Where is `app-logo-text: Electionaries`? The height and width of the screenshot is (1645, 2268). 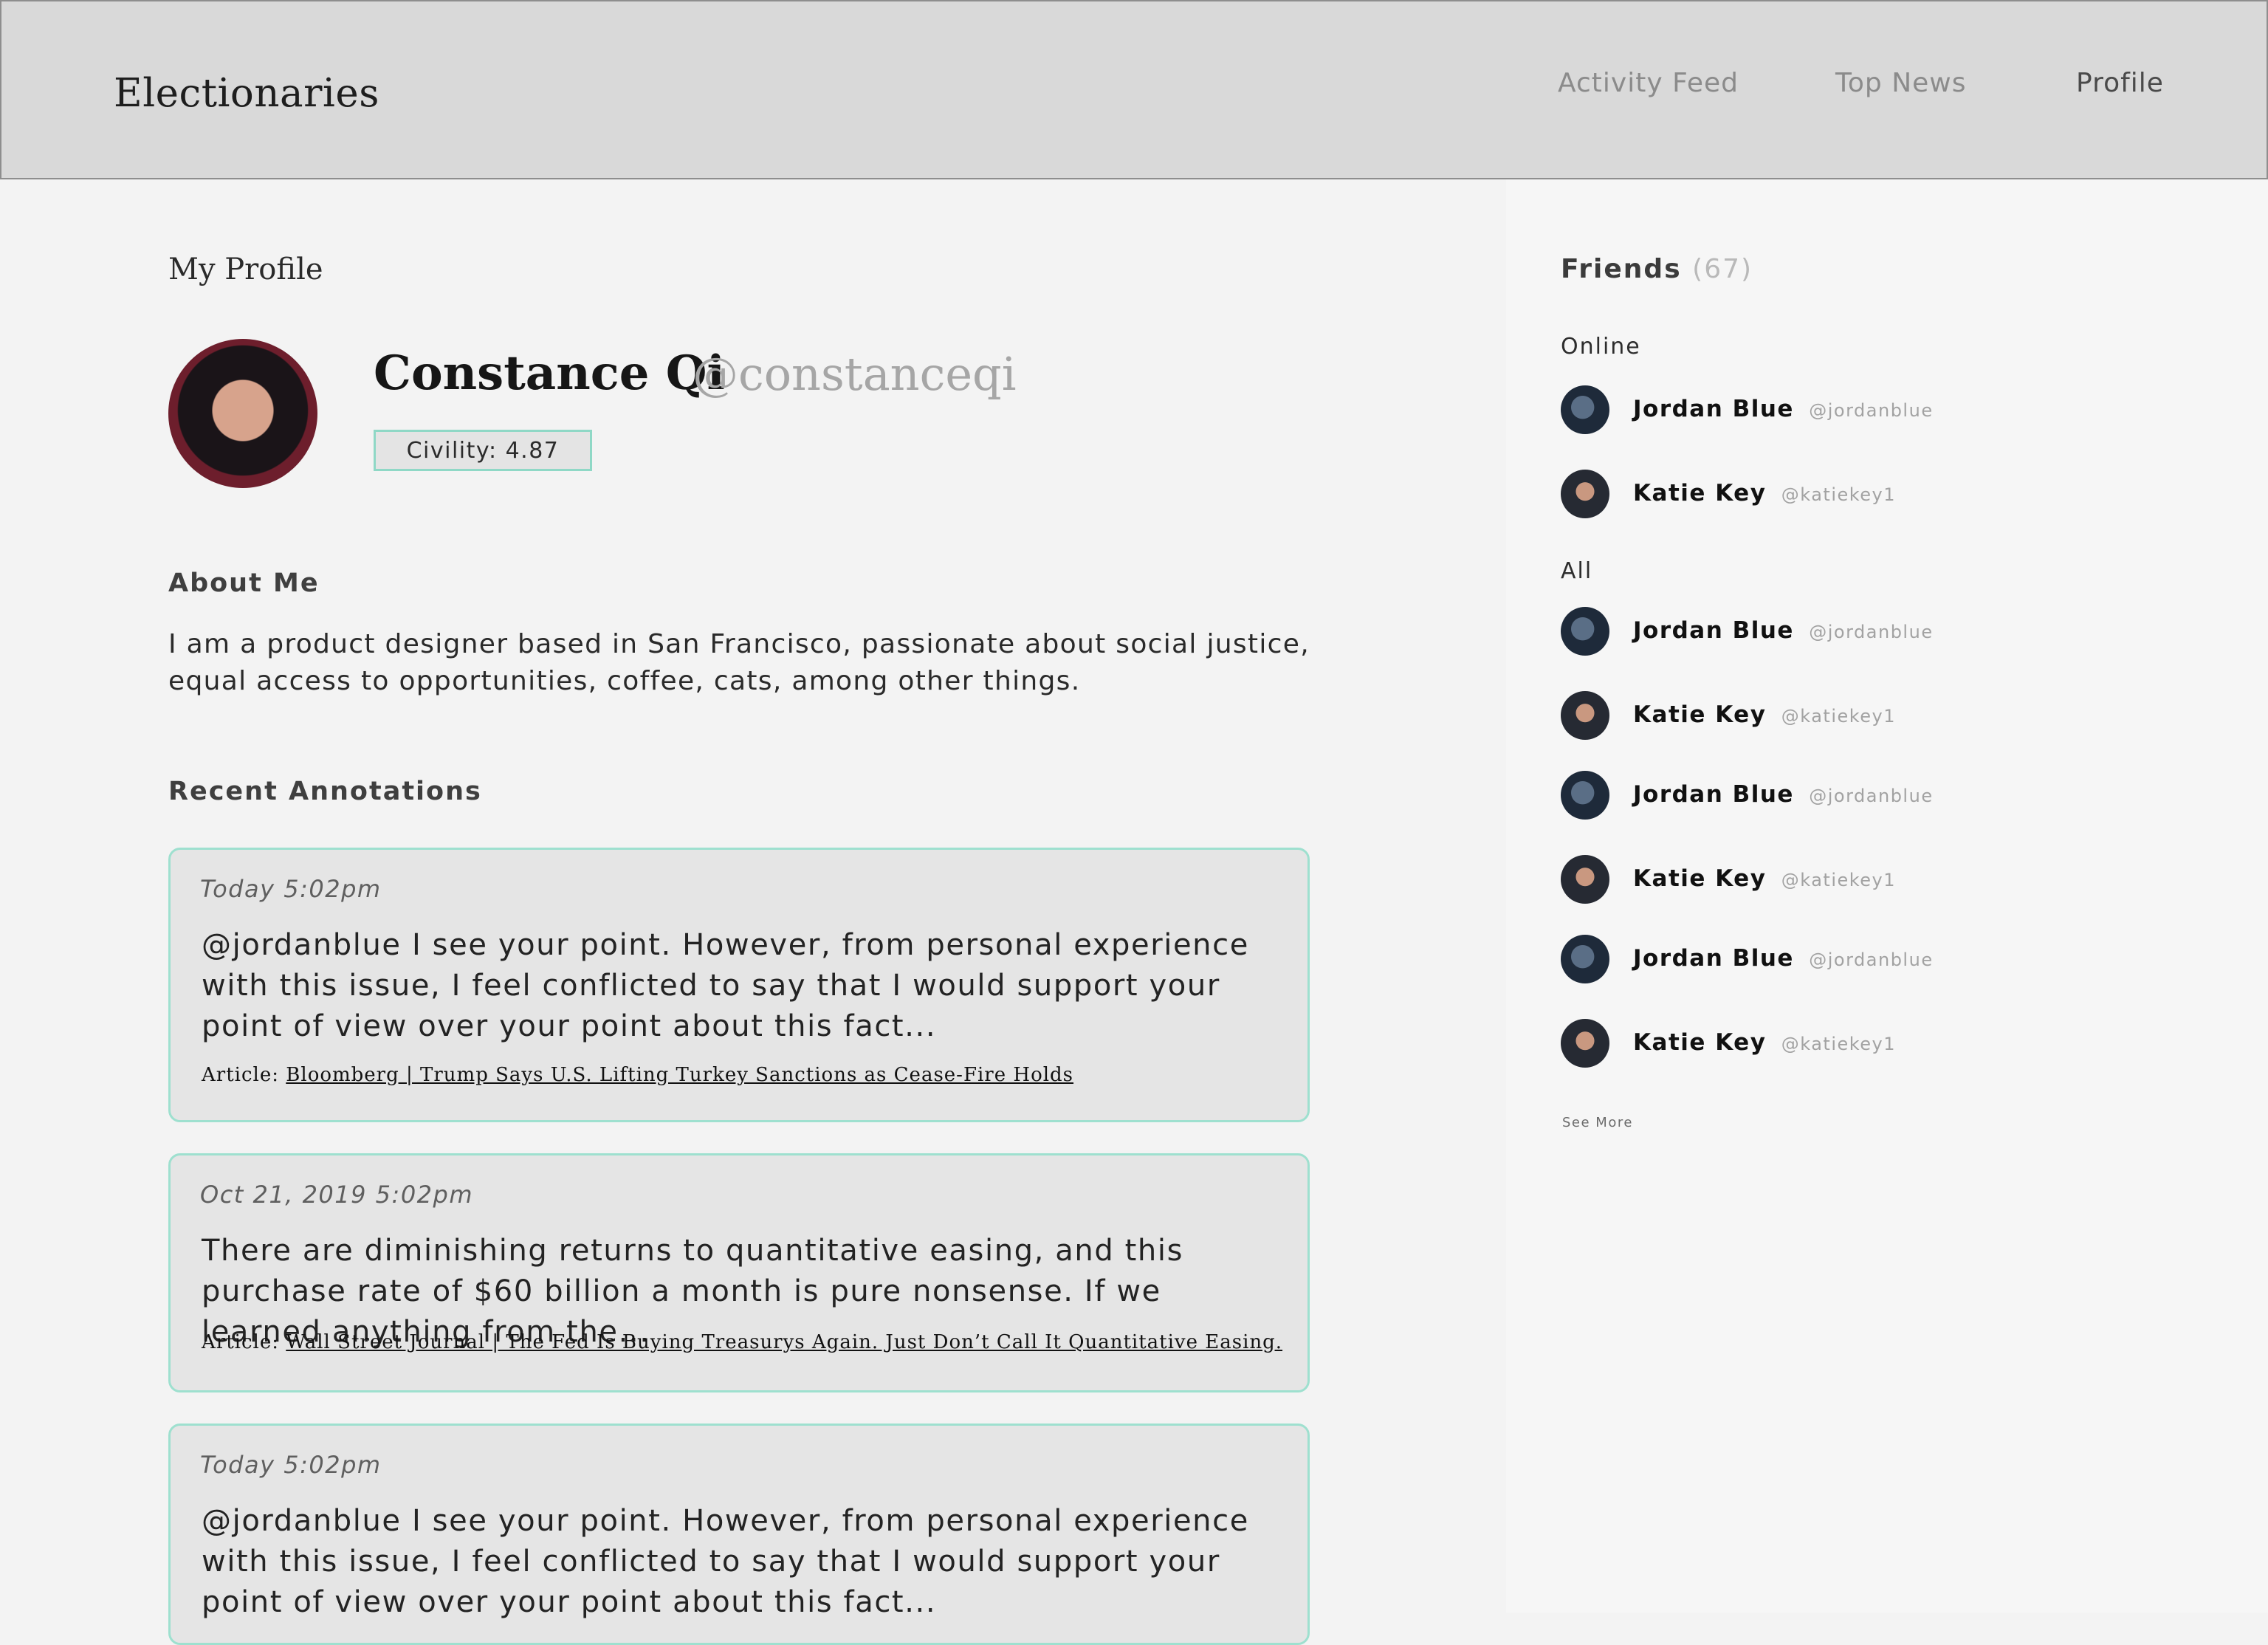 app-logo-text: Electionaries is located at coordinates (246, 93).